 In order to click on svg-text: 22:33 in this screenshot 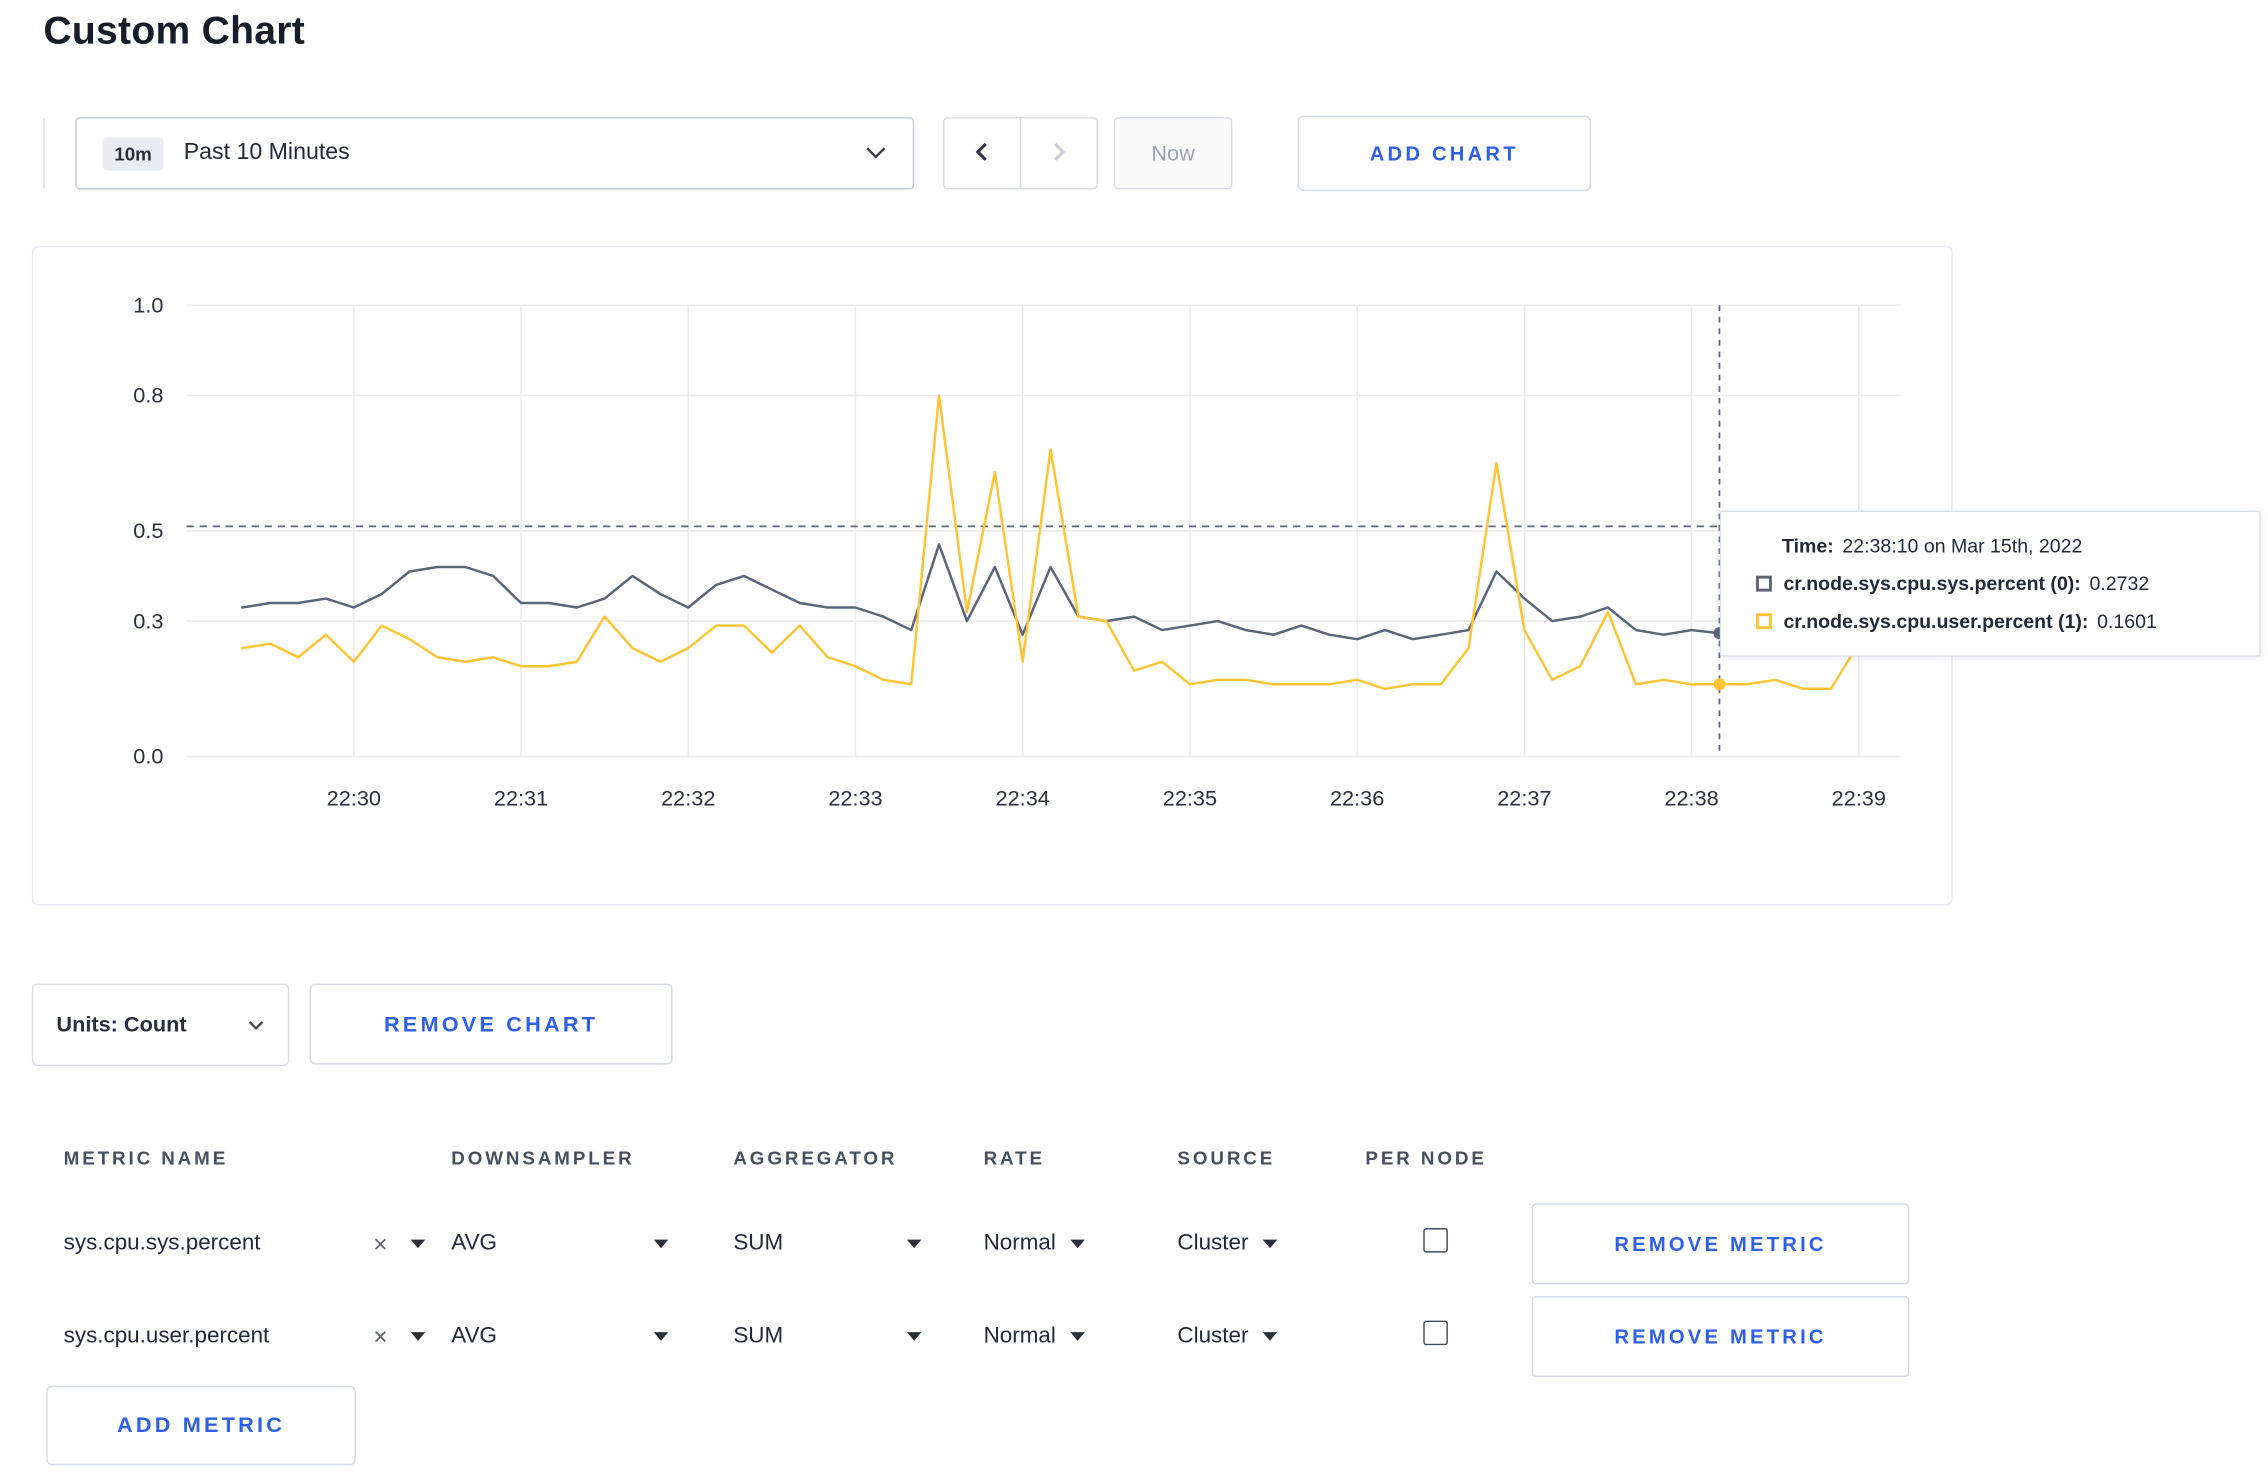, I will do `click(855, 798)`.